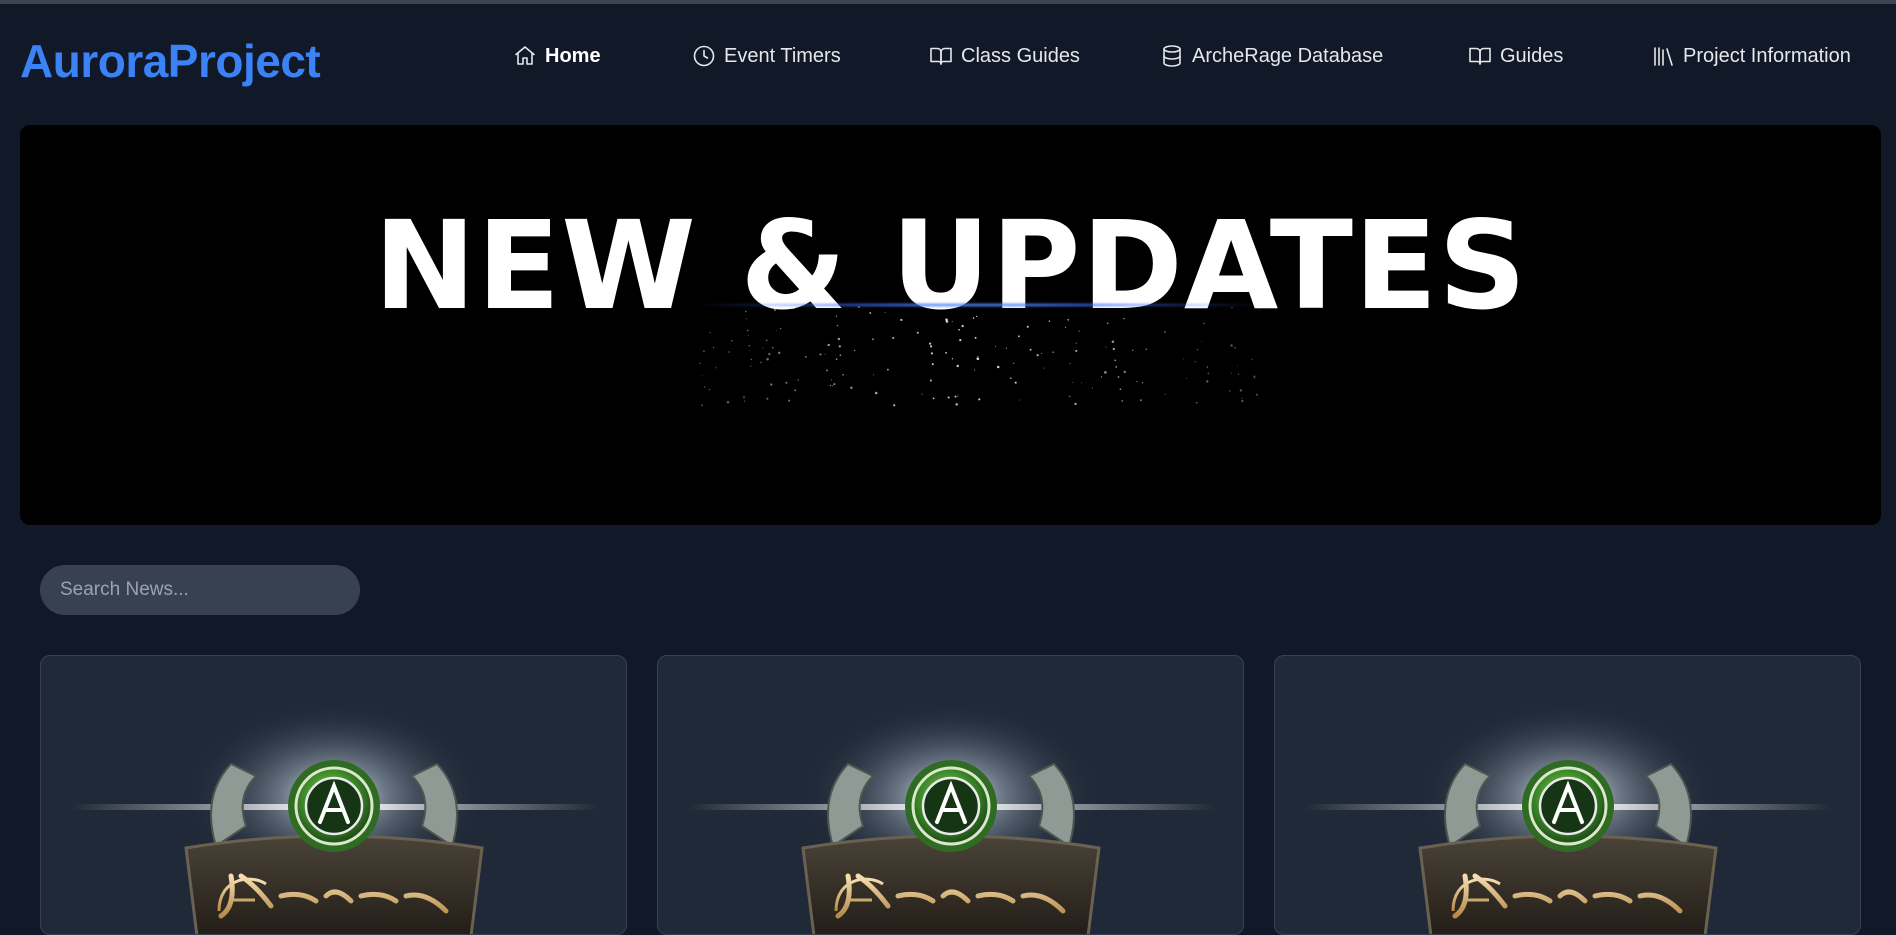  Describe the element at coordinates (200, 590) in the screenshot. I see `search-news-input` at that location.